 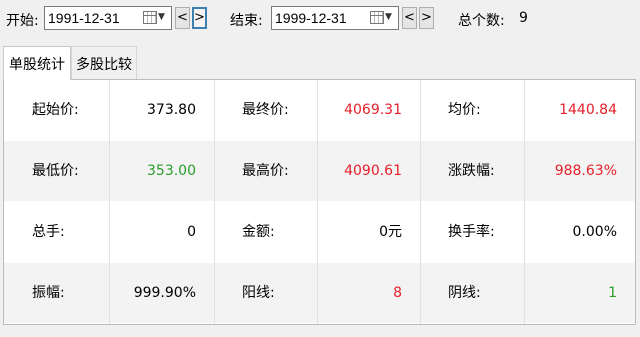 I want to click on stat-value: 0, so click(x=191, y=232).